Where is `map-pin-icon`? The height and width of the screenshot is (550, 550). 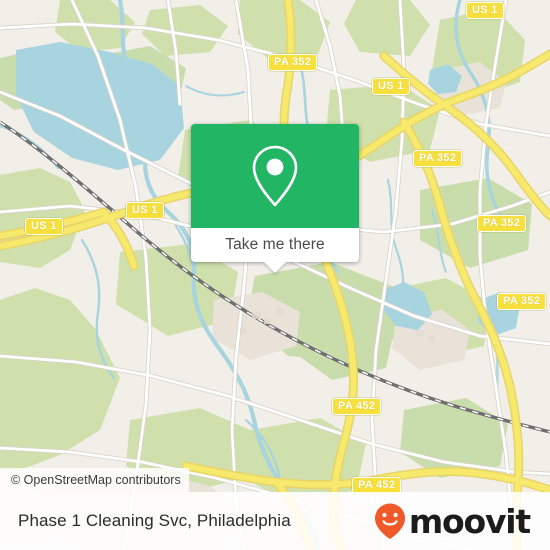 map-pin-icon is located at coordinates (275, 176).